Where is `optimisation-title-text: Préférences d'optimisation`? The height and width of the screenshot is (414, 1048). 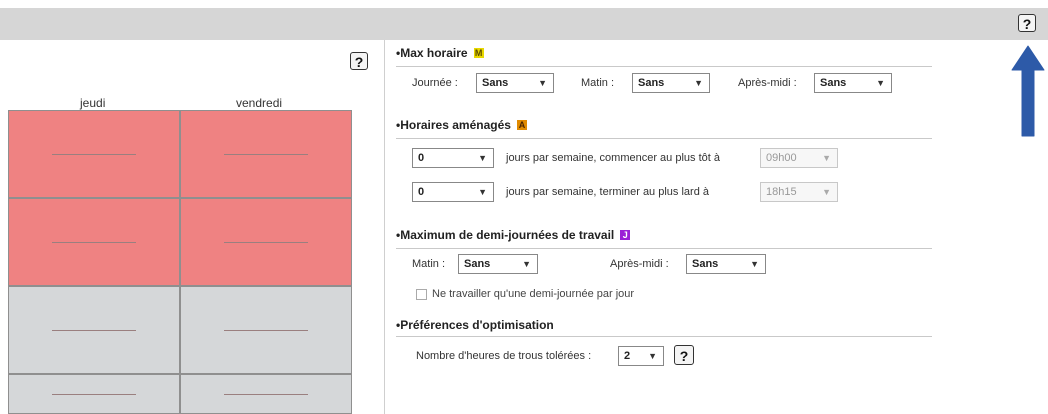
optimisation-title-text: Préférences d'optimisation is located at coordinates (477, 325).